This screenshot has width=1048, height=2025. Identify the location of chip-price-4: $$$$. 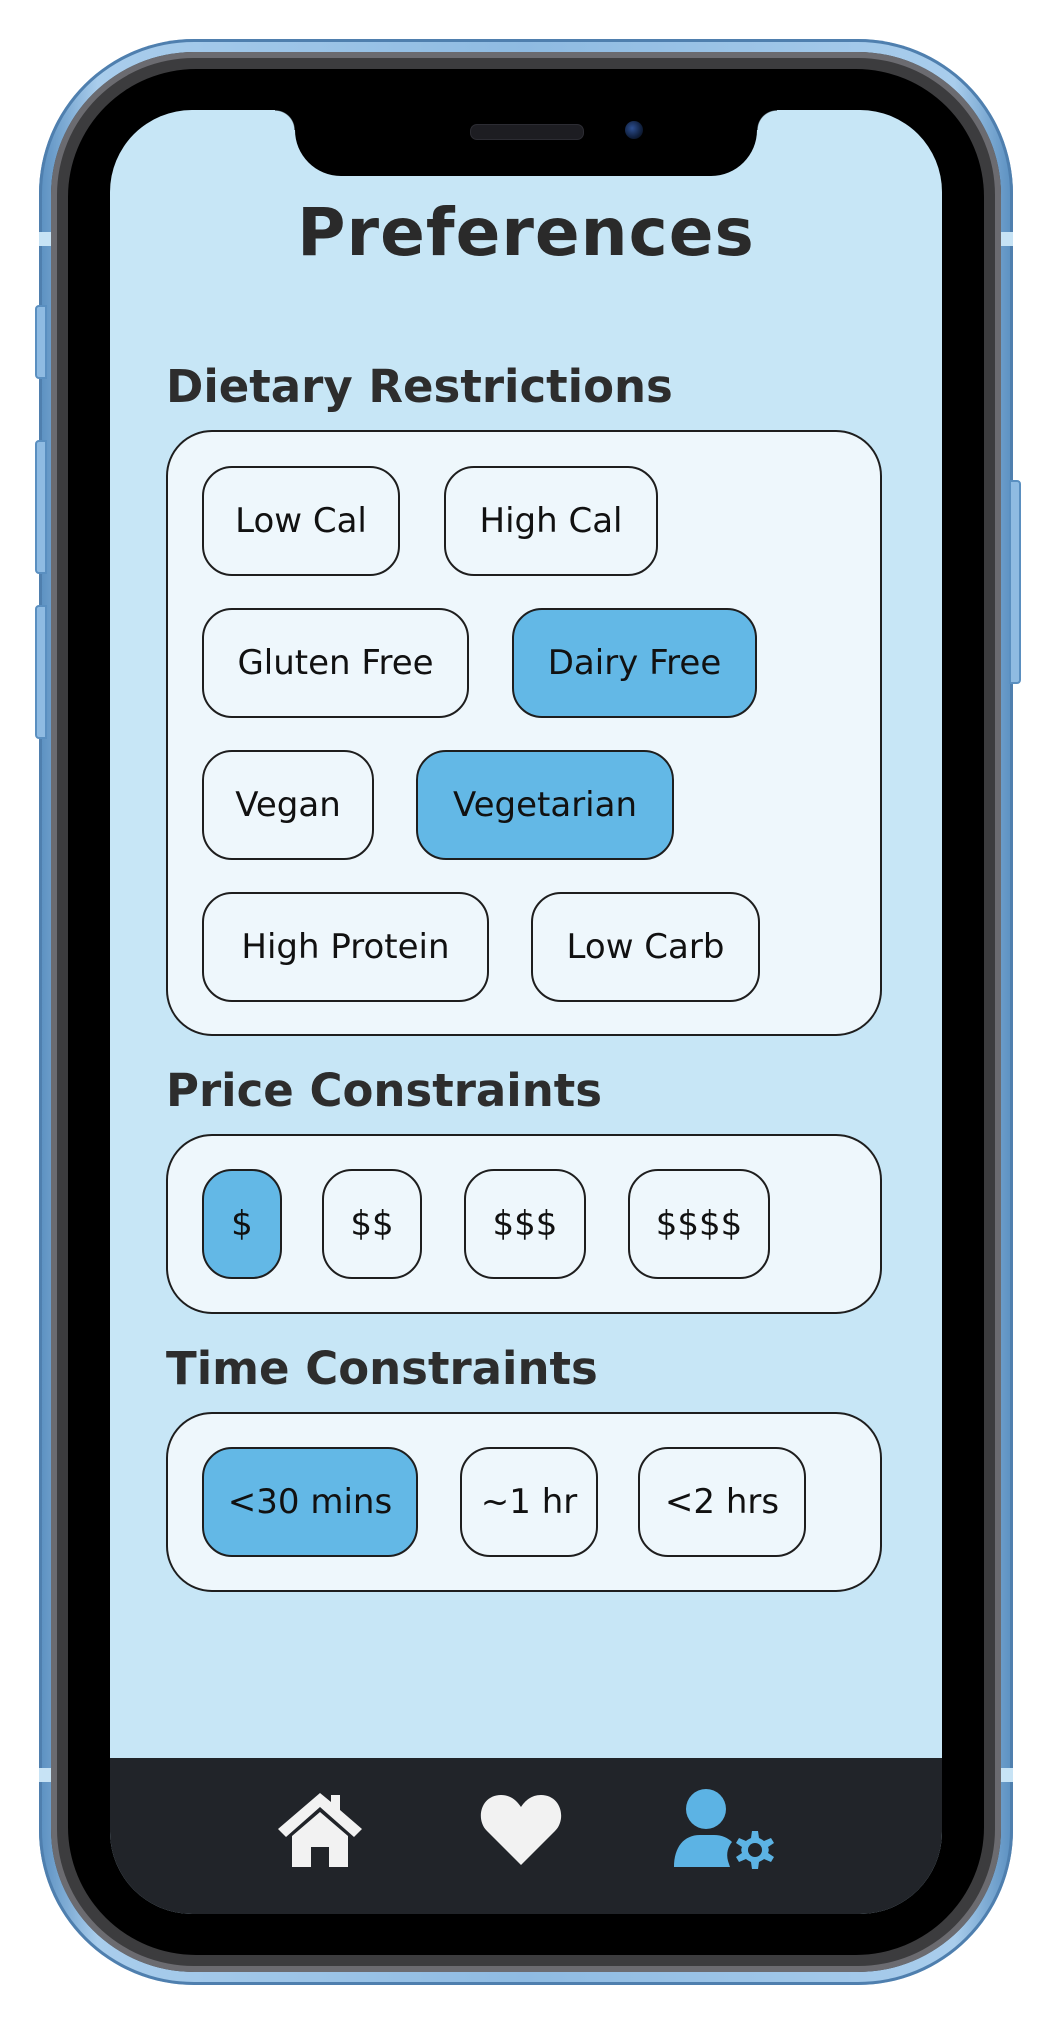
(699, 1224).